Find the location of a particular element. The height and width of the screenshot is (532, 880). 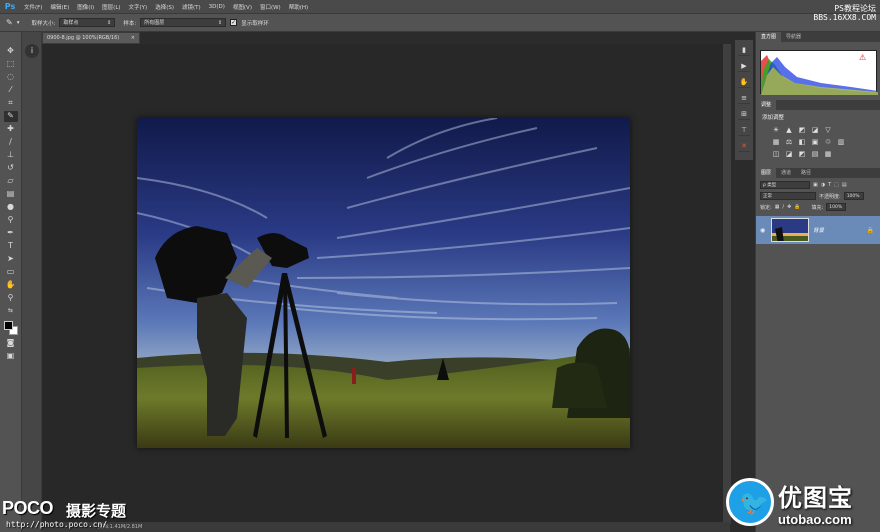

crop-tool-icon: ⌗ is located at coordinates (11, 103).